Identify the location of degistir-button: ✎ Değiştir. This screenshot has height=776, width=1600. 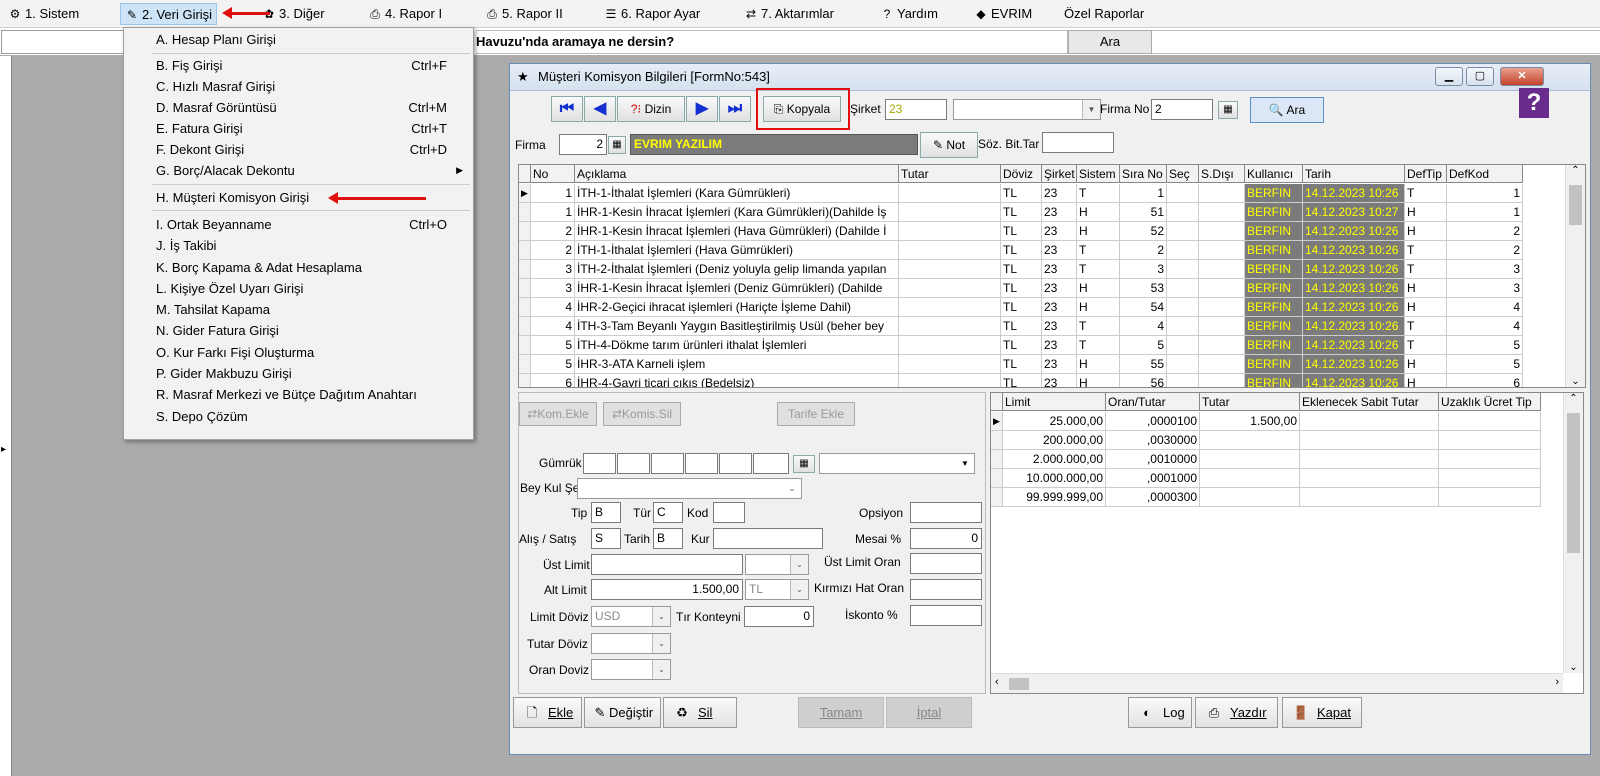
(622, 712).